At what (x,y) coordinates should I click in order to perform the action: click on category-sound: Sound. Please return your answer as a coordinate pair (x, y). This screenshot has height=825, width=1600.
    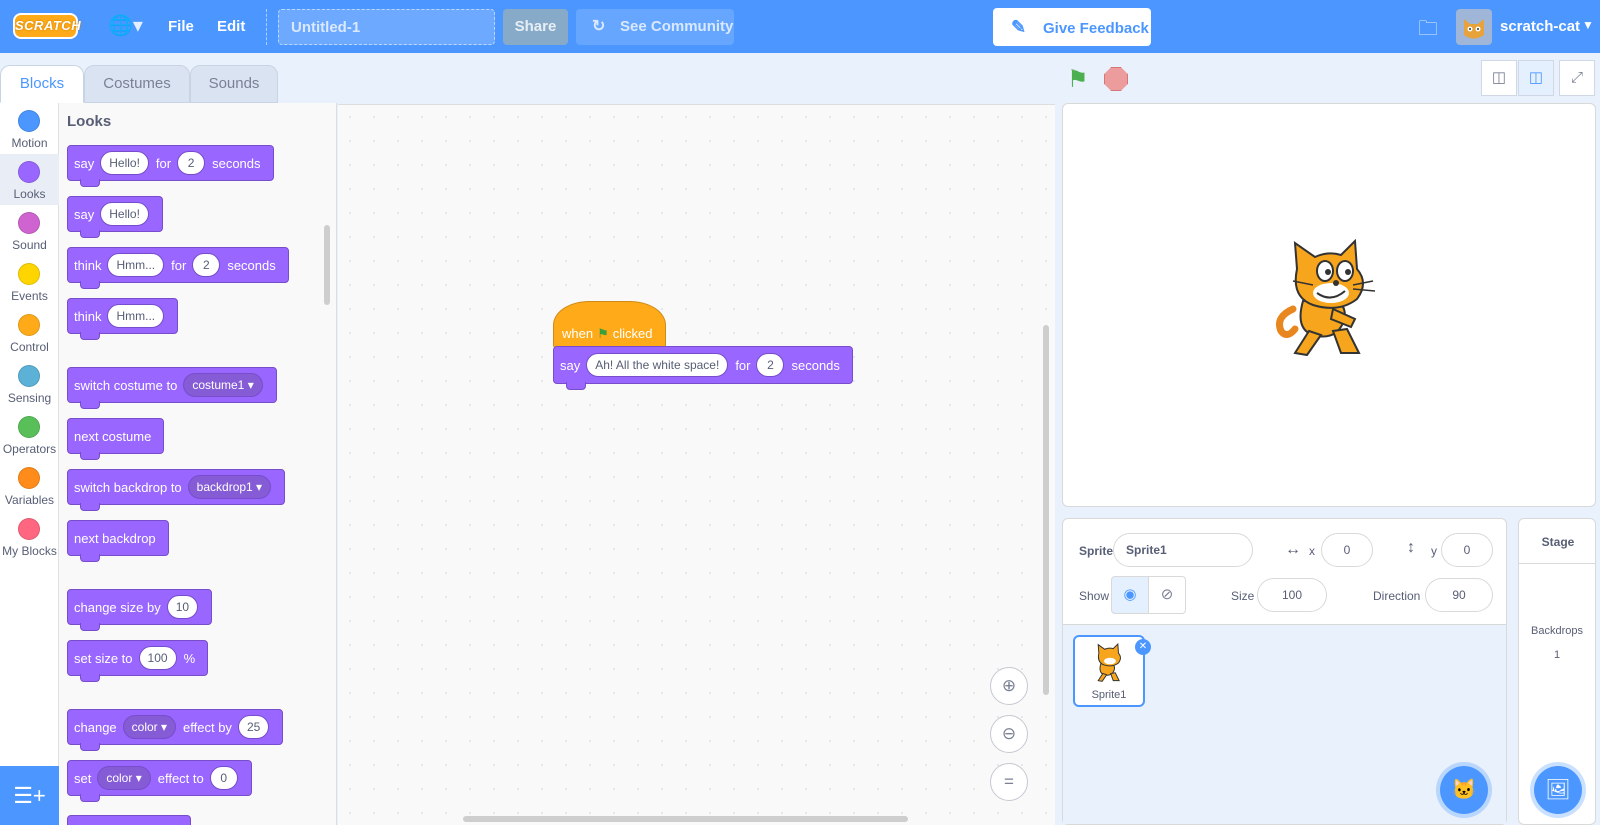
    Looking at the image, I should click on (29, 230).